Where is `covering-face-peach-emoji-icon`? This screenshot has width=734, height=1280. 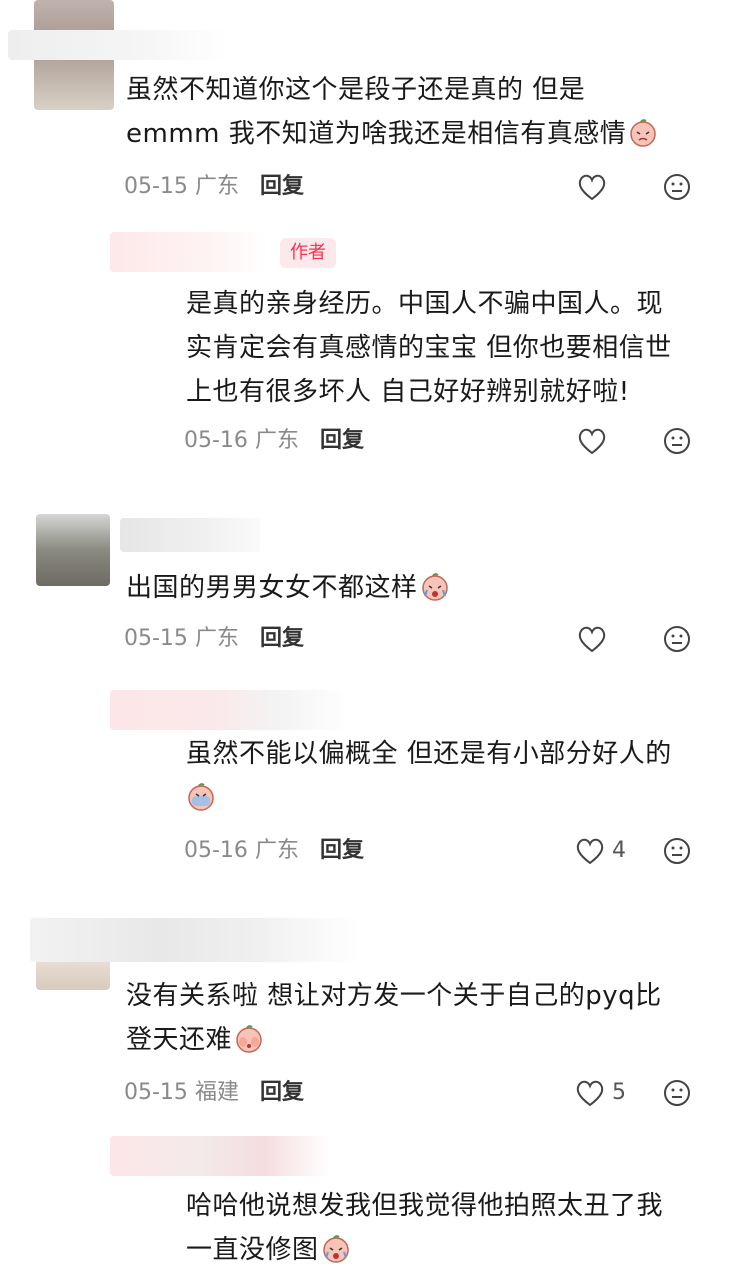
covering-face-peach-emoji-icon is located at coordinates (249, 1039).